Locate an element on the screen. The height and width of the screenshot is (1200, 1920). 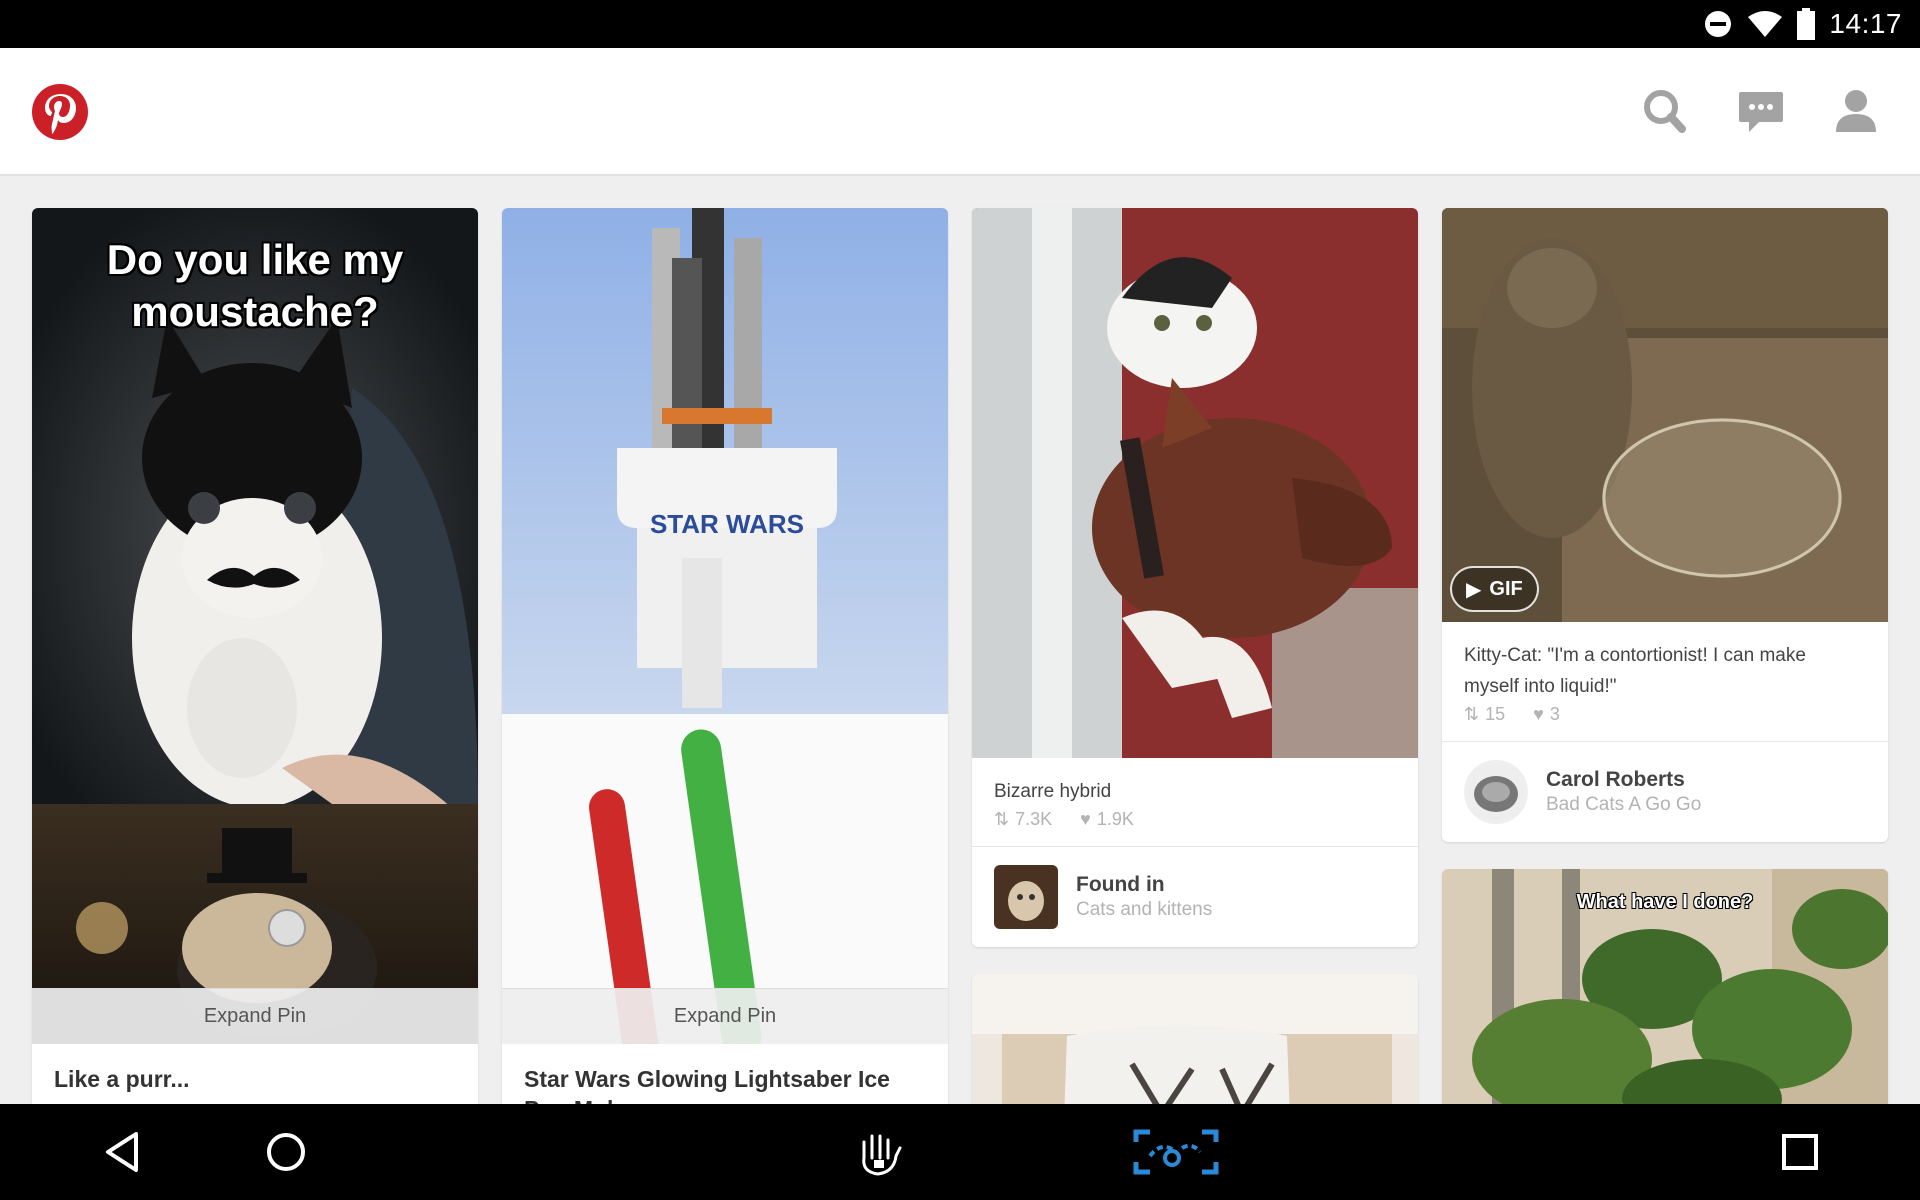
board-name: Bad Cats A Go Go is located at coordinates (1624, 804).